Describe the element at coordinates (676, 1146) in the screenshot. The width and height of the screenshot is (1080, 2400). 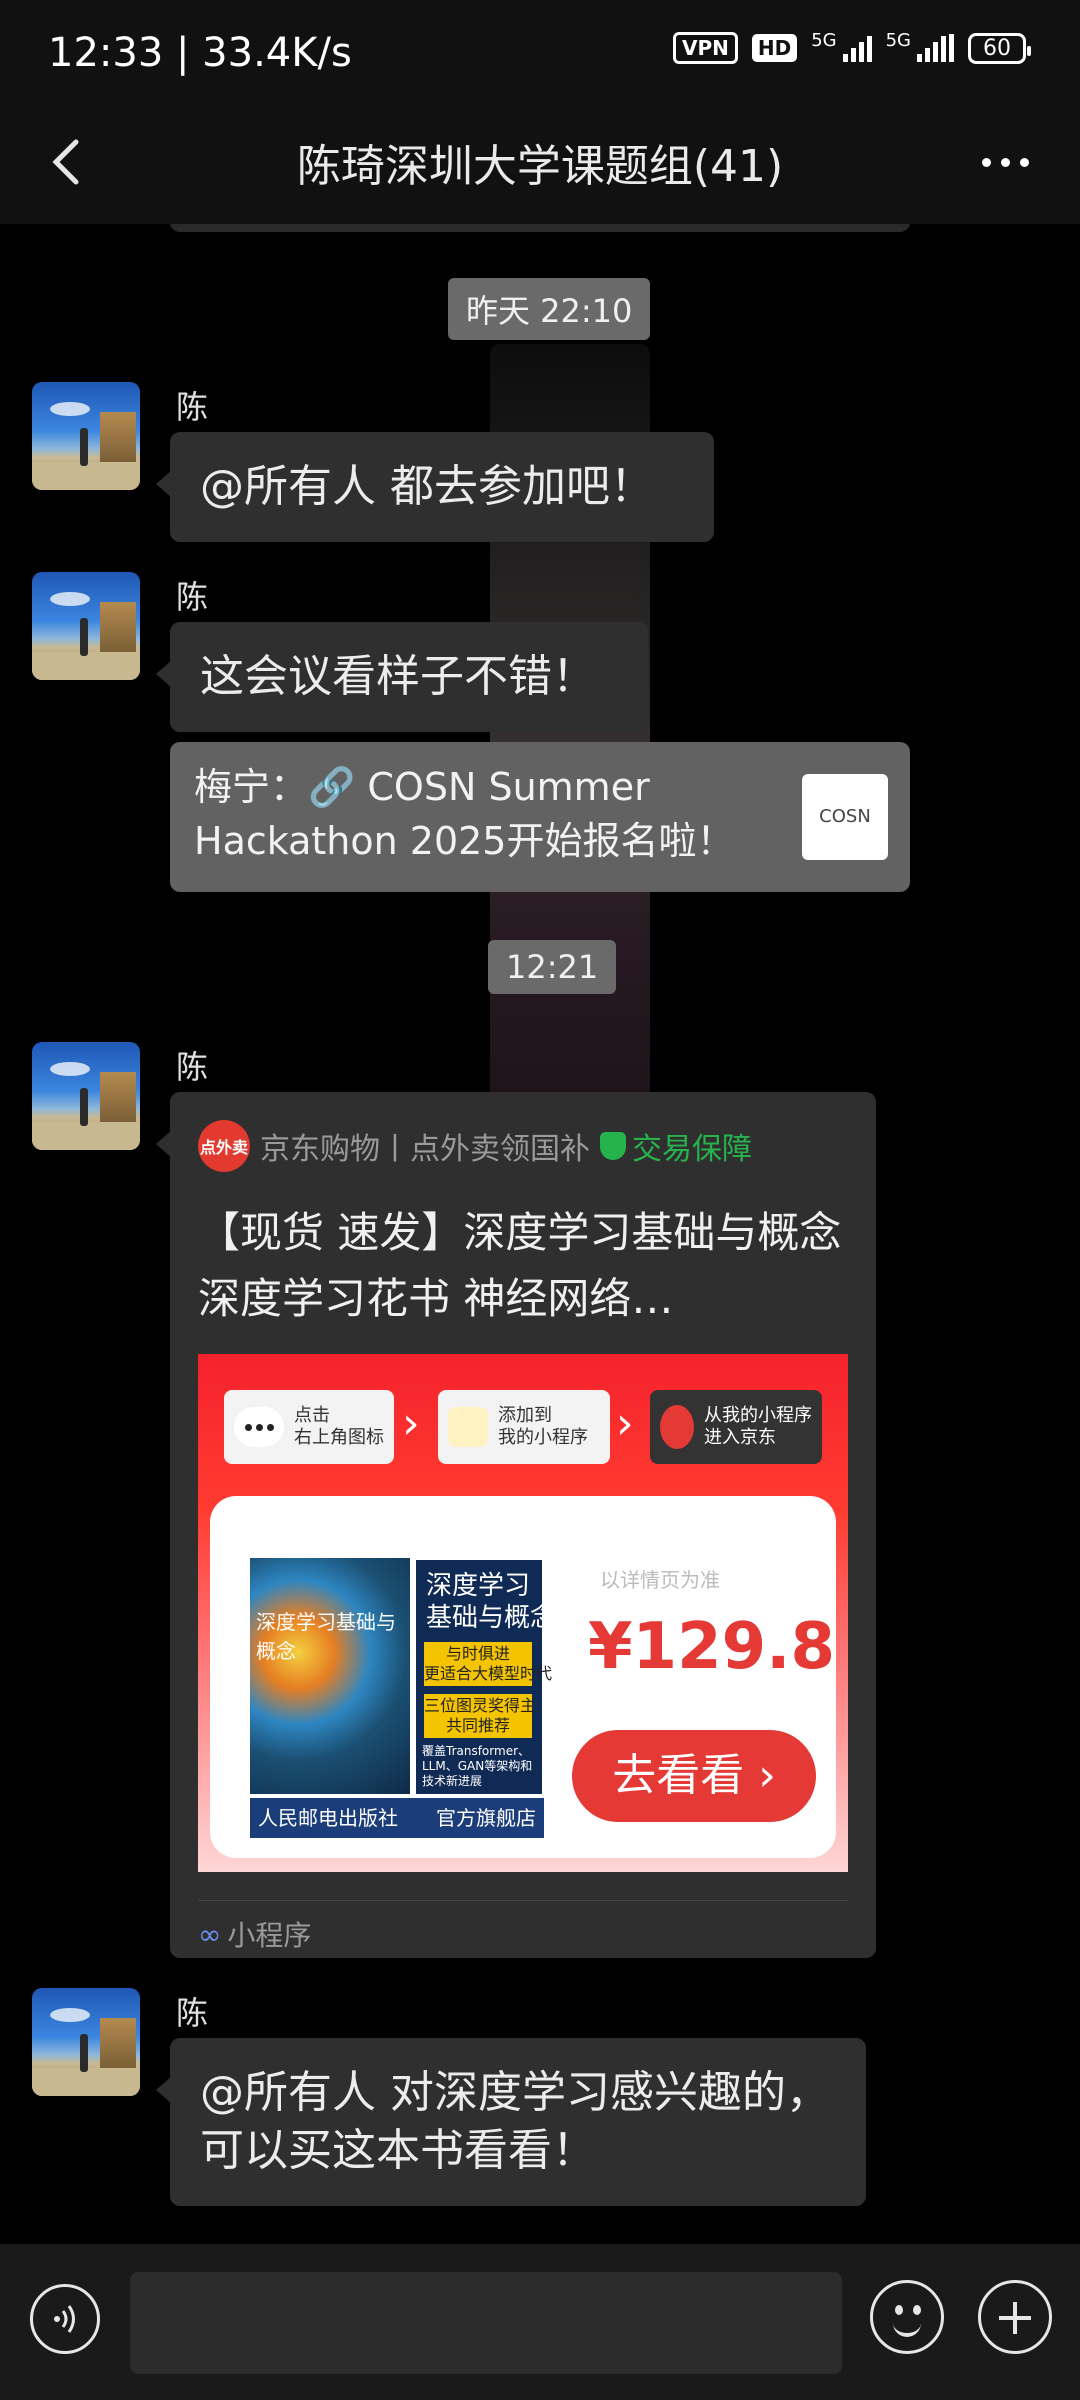
I see `guarantee-badge: 交易保障` at that location.